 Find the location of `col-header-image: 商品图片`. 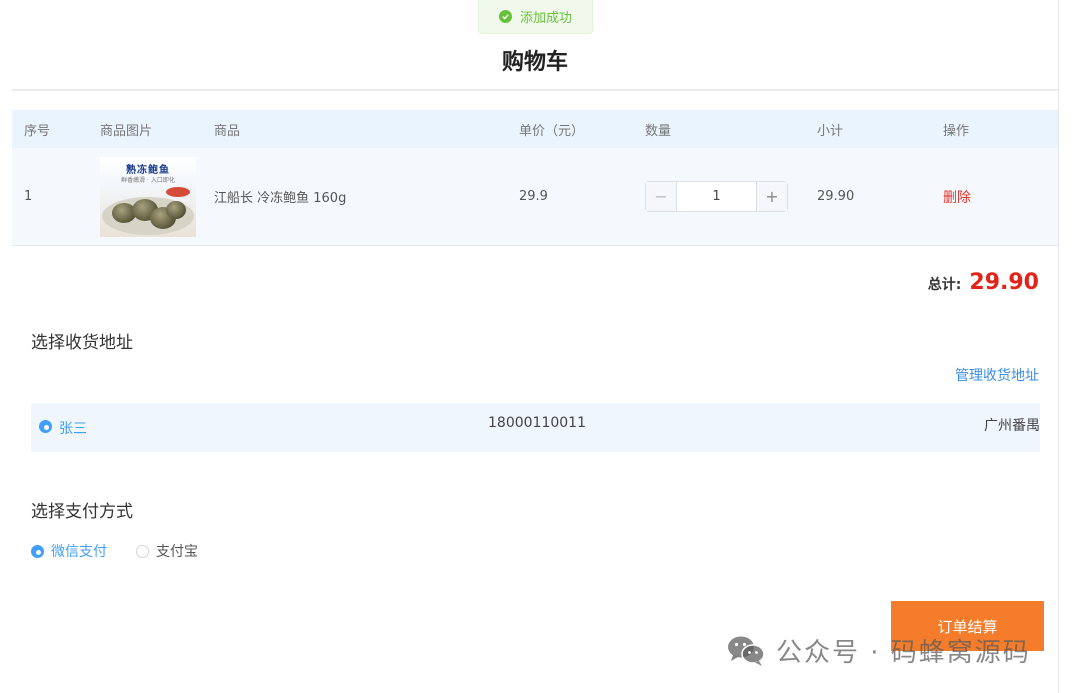

col-header-image: 商品图片 is located at coordinates (126, 131).